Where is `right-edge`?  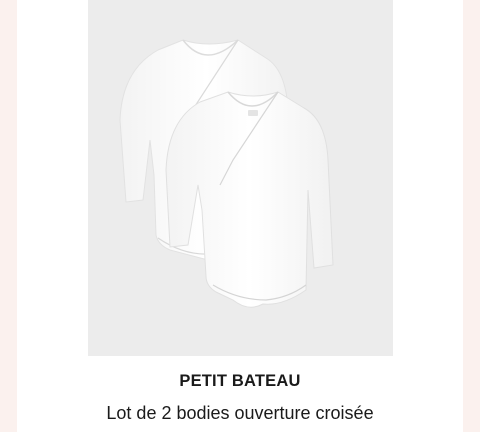 right-edge is located at coordinates (471, 216).